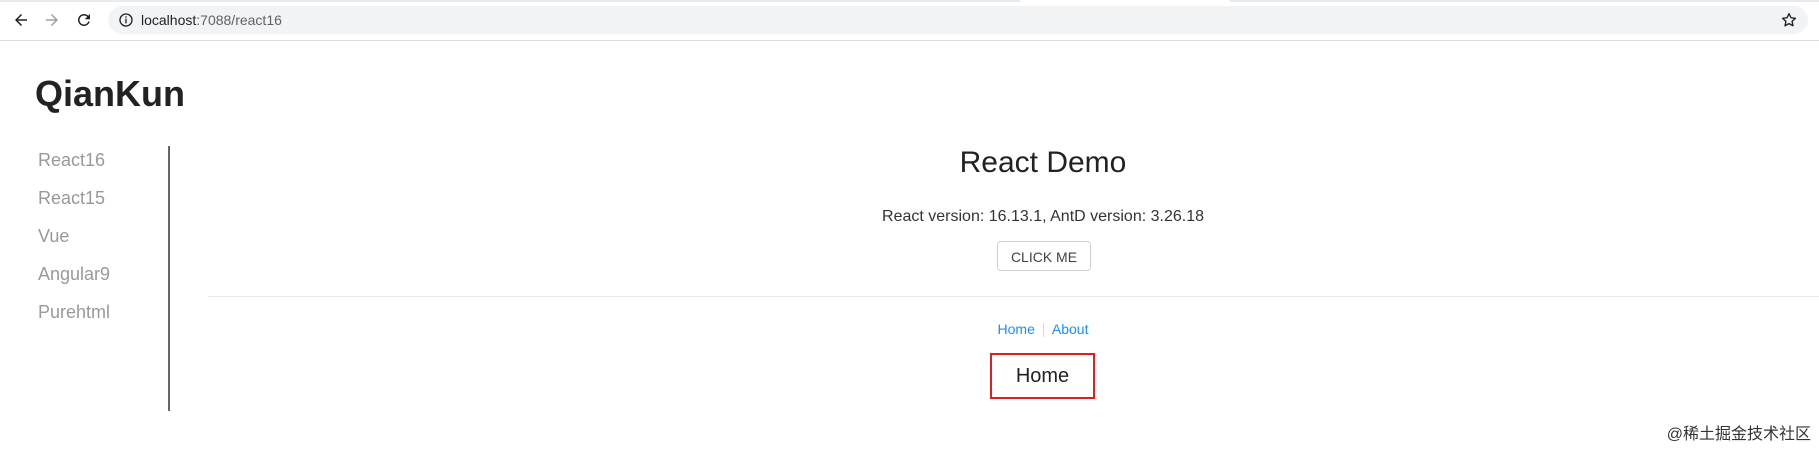 The image size is (1819, 450). I want to click on link-separator, so click(1043, 330).